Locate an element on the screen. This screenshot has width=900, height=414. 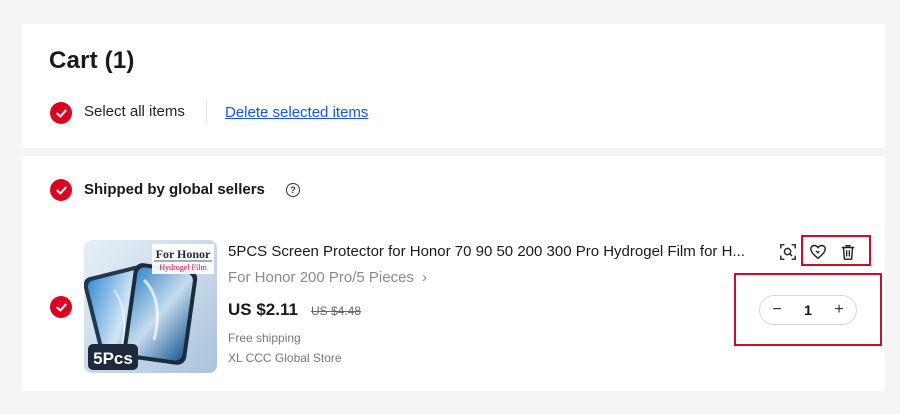
quantity-stepper: − 1 + is located at coordinates (808, 310).